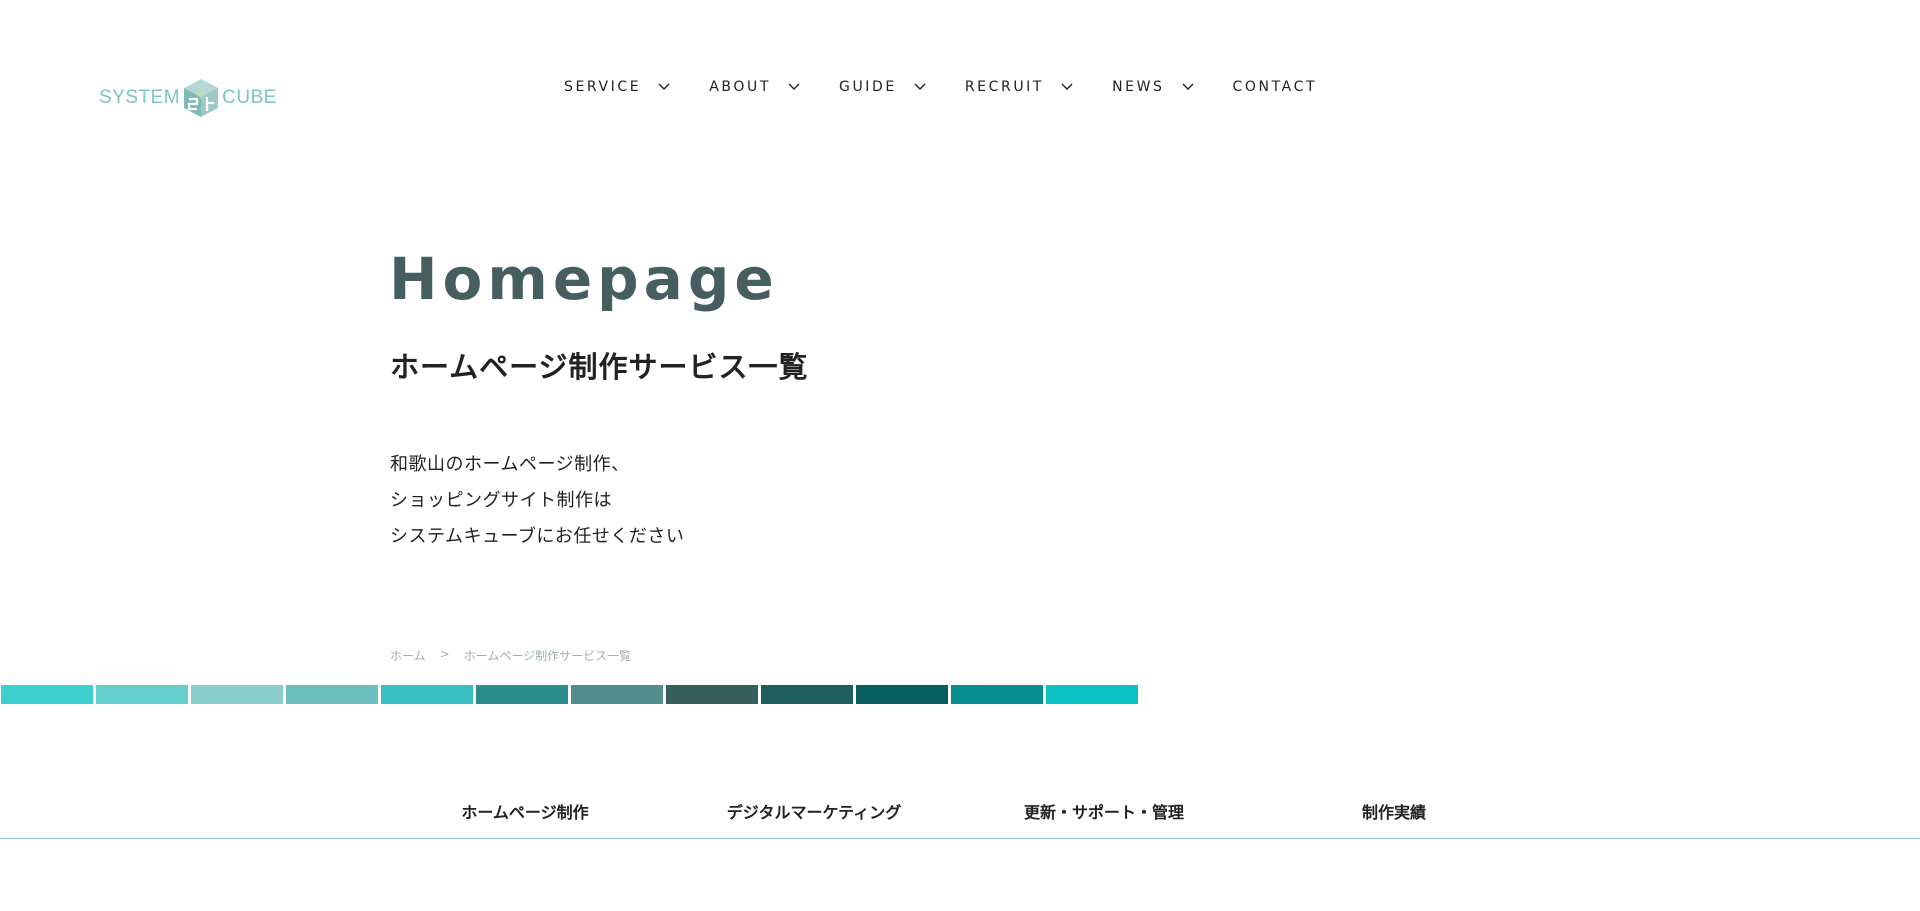 This screenshot has width=1920, height=911. Describe the element at coordinates (603, 87) in the screenshot. I see `nav-label: SERVICE` at that location.